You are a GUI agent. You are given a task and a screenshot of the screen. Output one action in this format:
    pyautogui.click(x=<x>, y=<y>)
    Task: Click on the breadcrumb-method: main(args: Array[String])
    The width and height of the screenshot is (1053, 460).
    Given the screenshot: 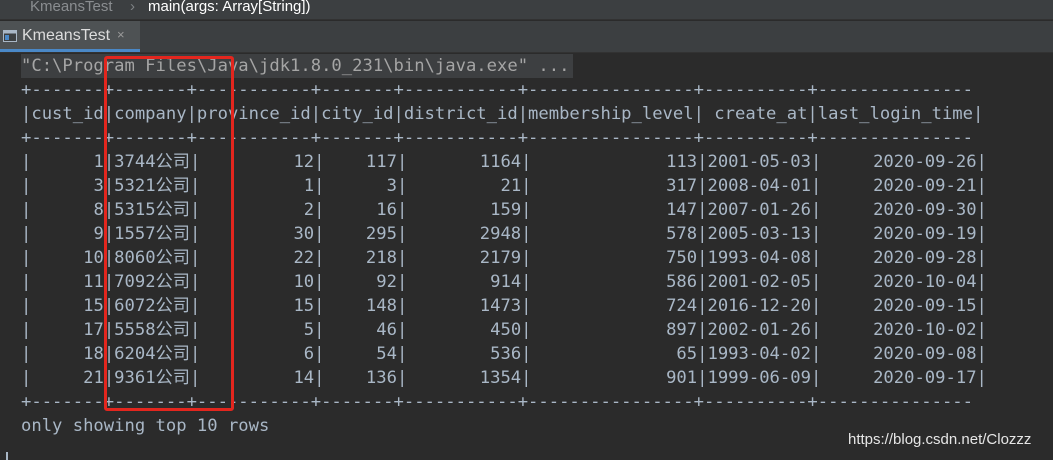 What is the action you would take?
    pyautogui.click(x=229, y=7)
    